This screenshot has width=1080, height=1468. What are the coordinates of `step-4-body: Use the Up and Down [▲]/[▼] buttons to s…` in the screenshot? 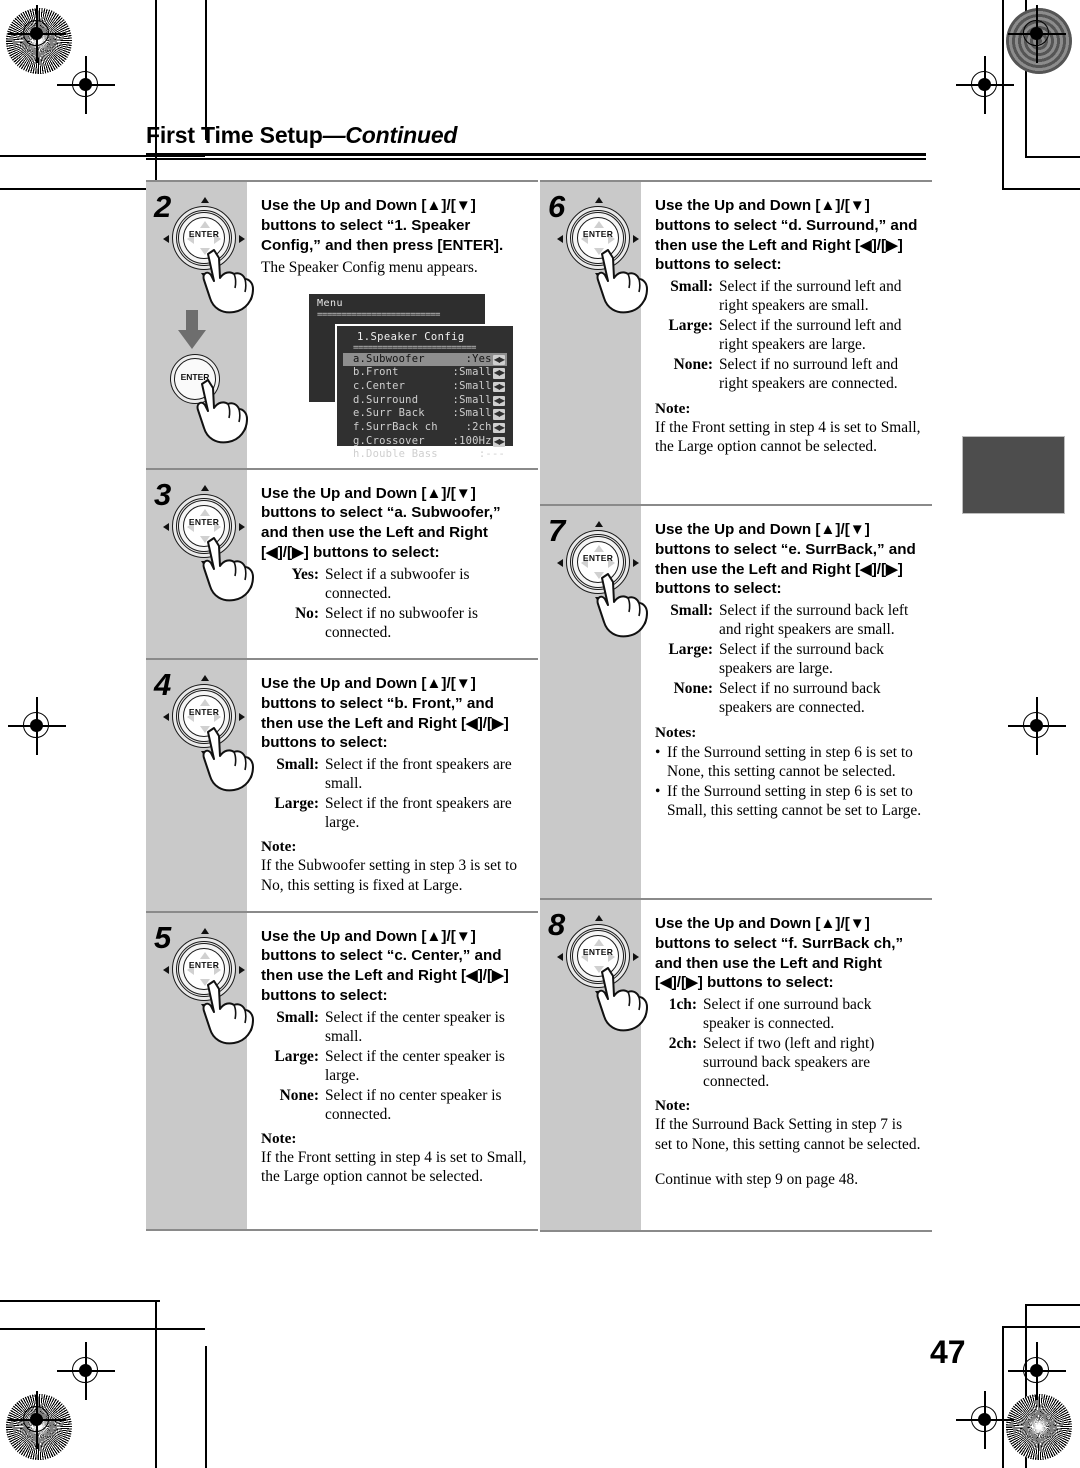 It's located at (392, 785).